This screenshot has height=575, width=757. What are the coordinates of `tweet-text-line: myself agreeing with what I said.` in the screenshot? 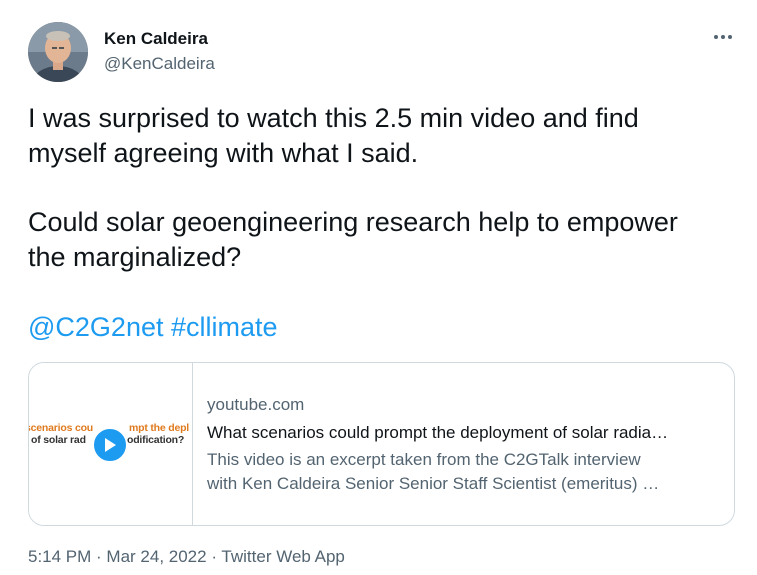 It's located at (223, 153).